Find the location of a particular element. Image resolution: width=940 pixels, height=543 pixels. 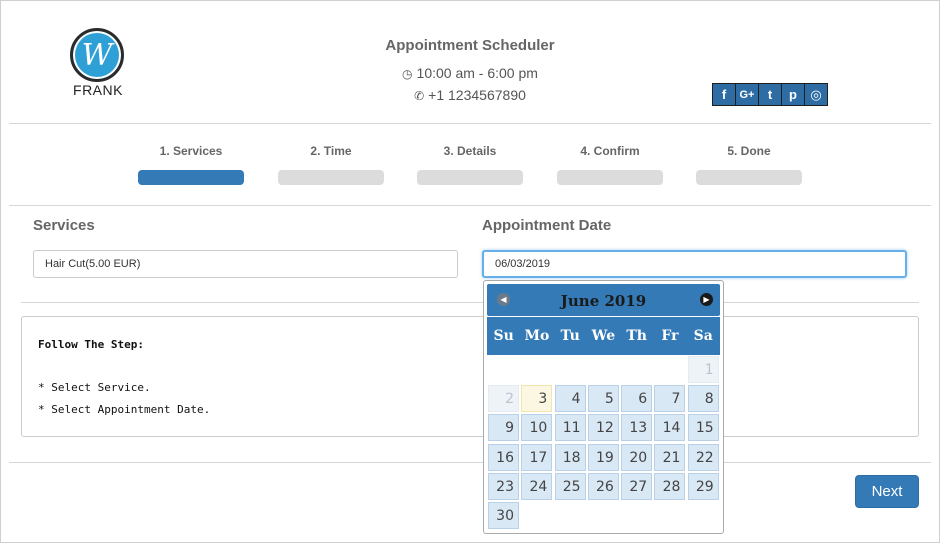

calendar-day: 10 is located at coordinates (537, 428).